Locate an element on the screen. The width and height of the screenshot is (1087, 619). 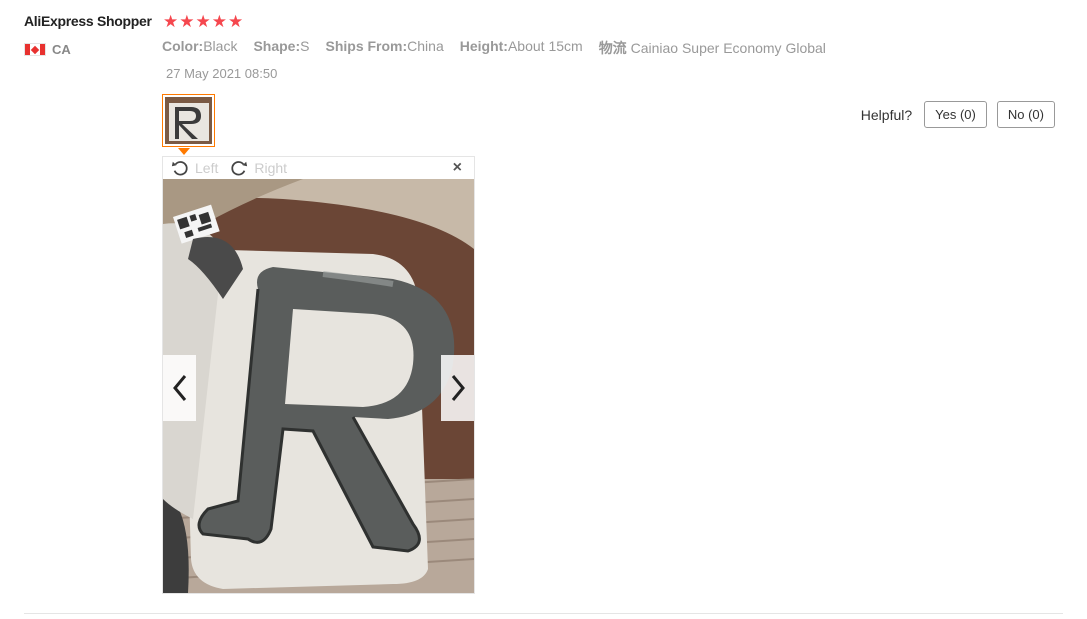
star-rating: ★ ★ ★ ★ ★ is located at coordinates (203, 22).